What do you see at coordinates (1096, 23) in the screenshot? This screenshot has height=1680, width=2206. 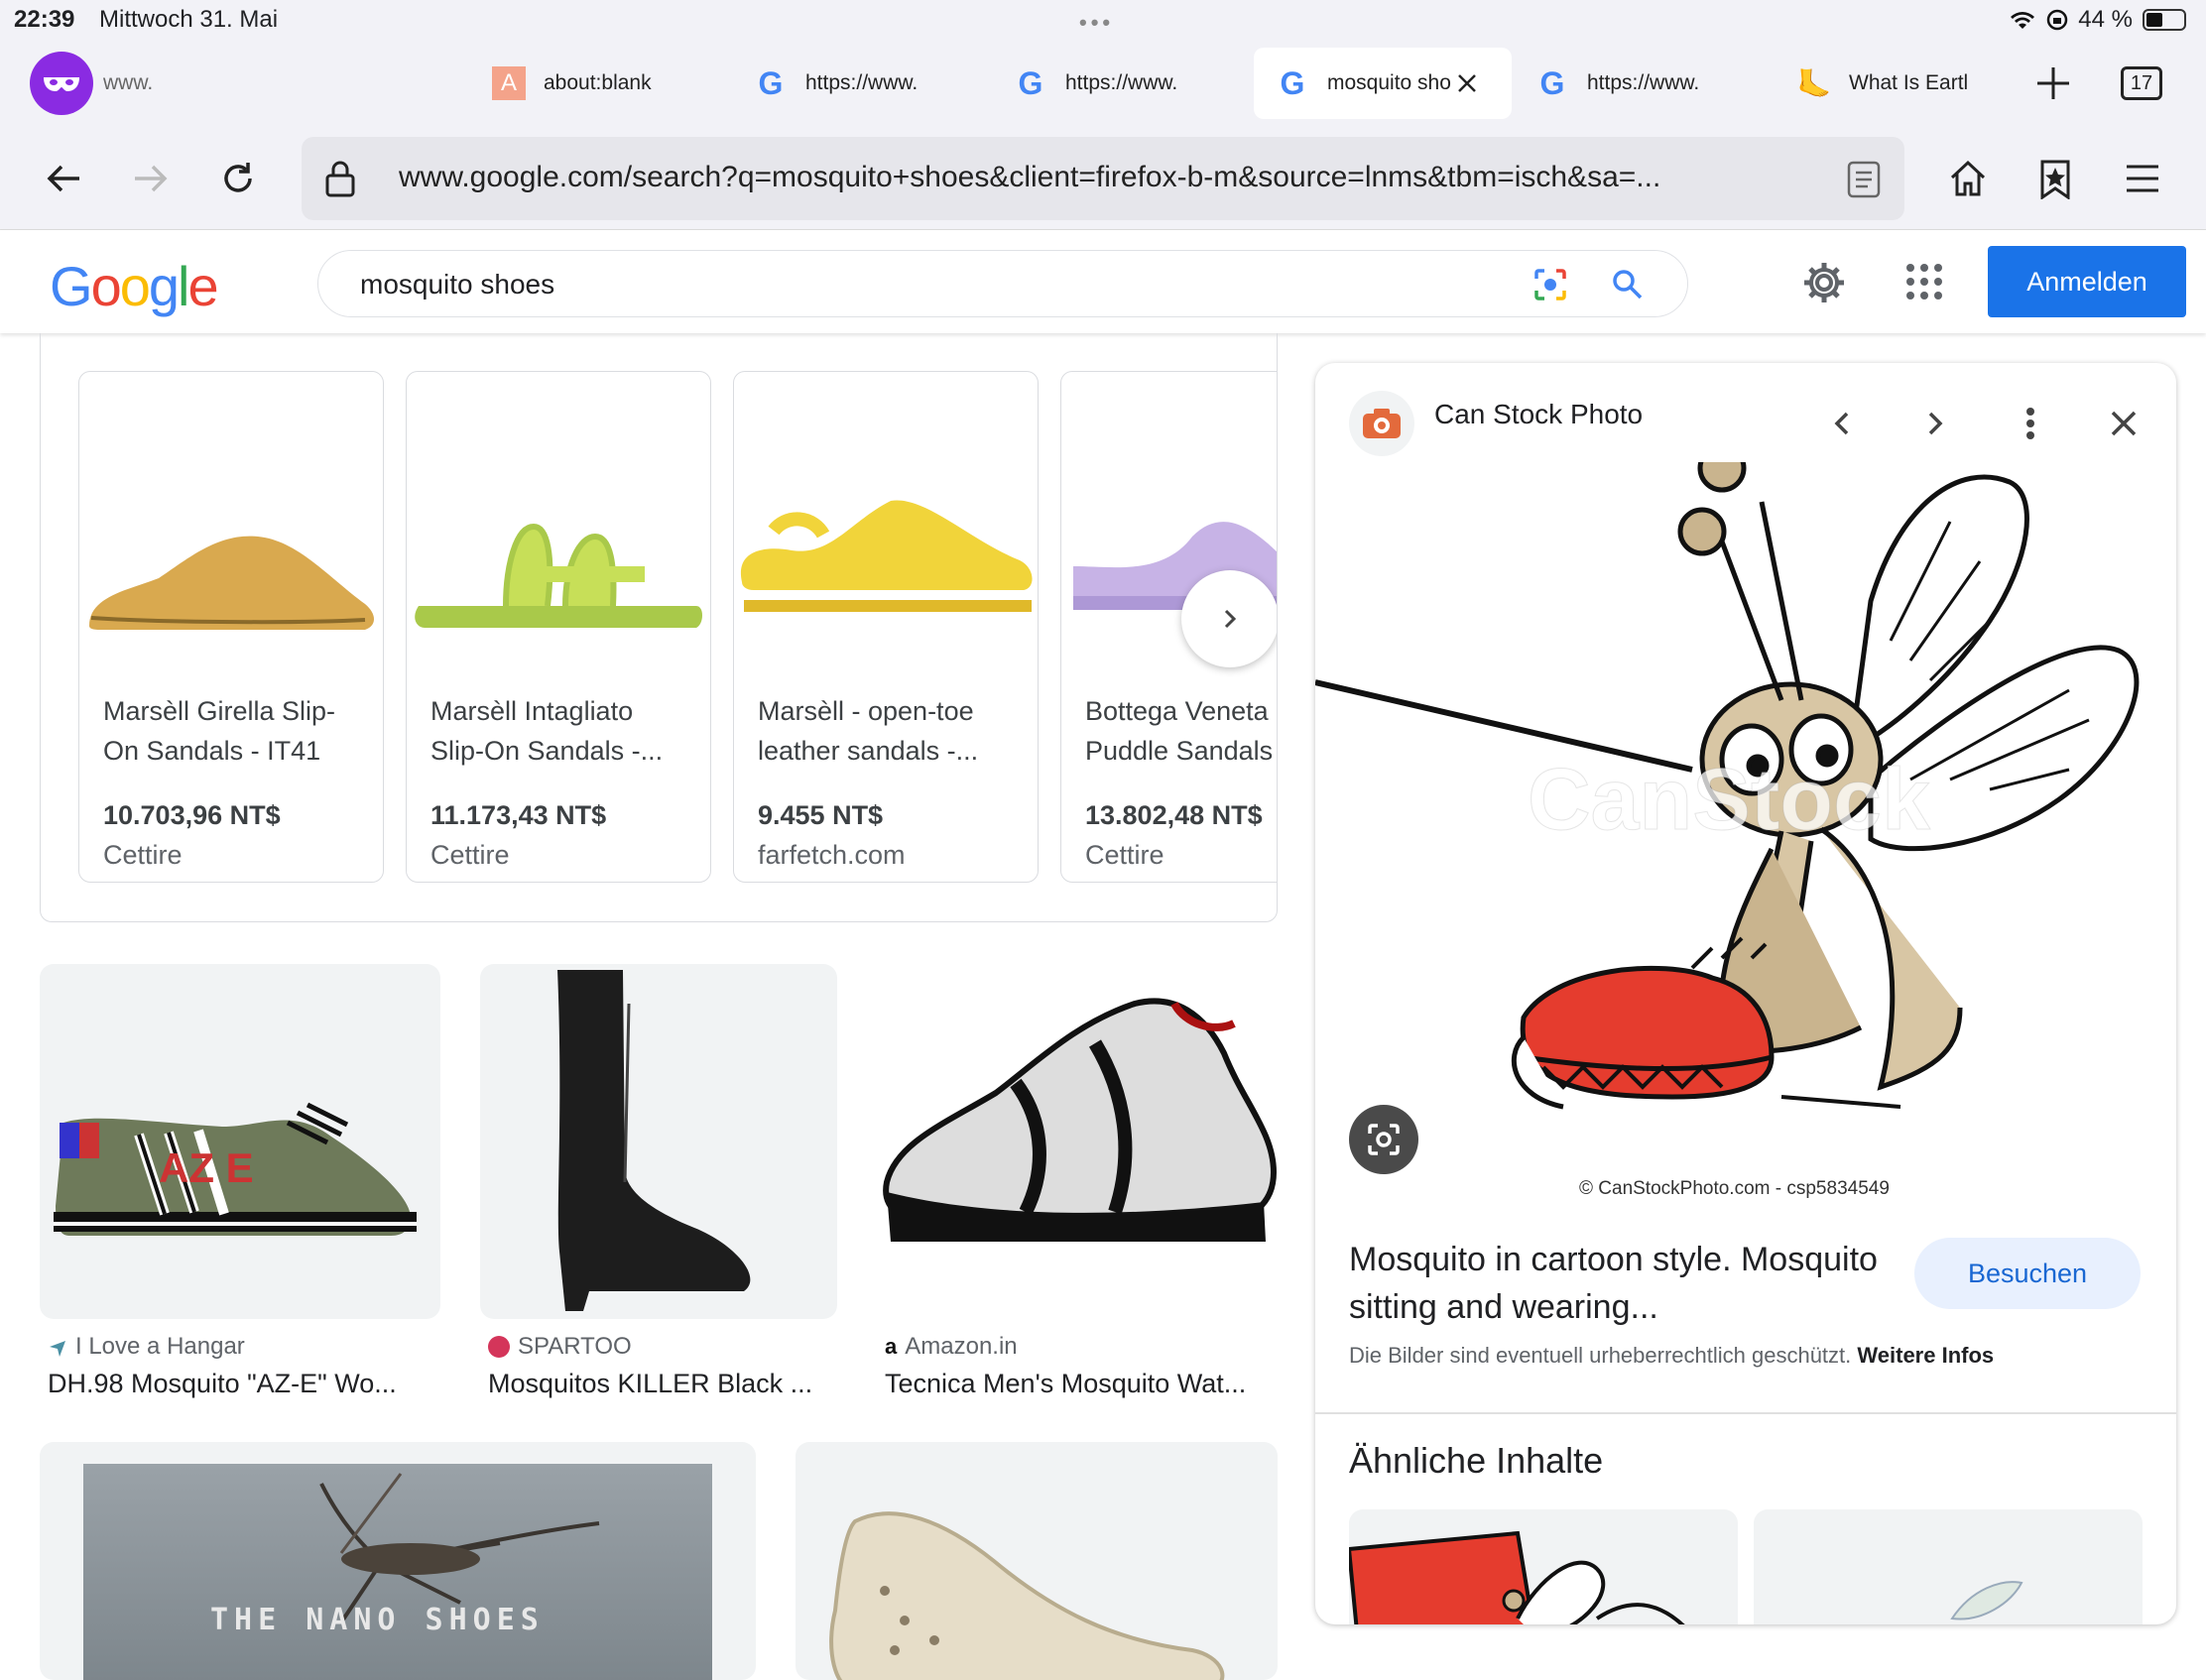 I see `multitasking-dots-icon: •••` at bounding box center [1096, 23].